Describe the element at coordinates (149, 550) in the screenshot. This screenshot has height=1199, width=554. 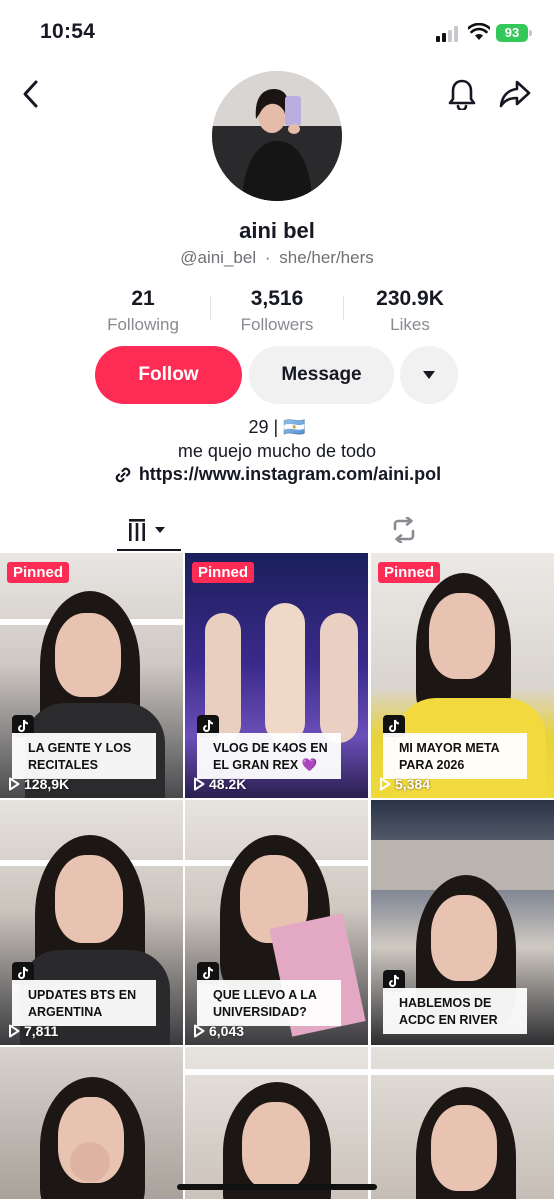
I see `active-tab-indicator` at that location.